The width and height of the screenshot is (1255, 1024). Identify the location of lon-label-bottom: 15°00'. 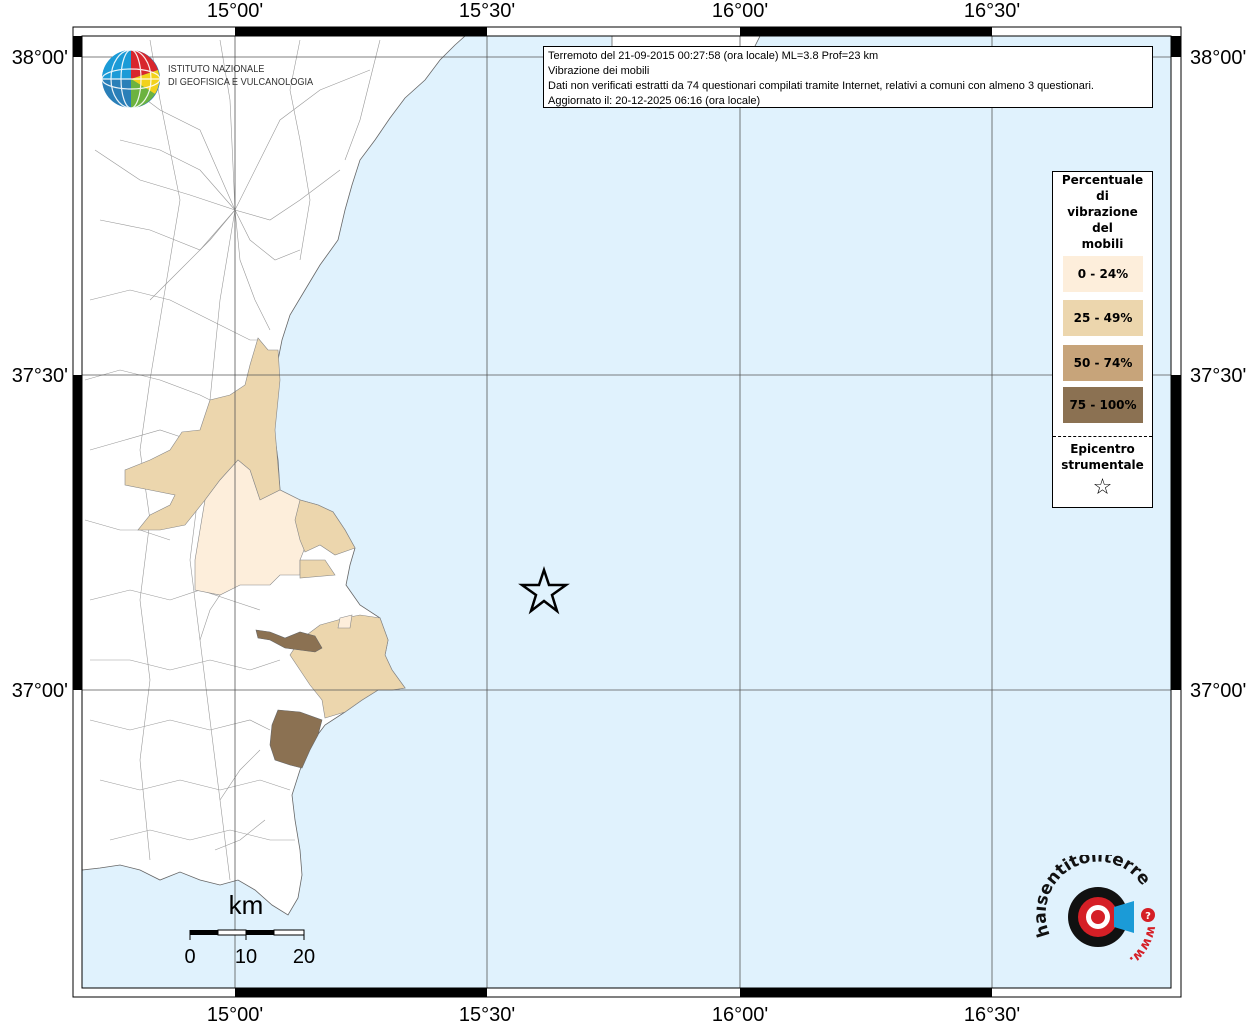
(235, 1014).